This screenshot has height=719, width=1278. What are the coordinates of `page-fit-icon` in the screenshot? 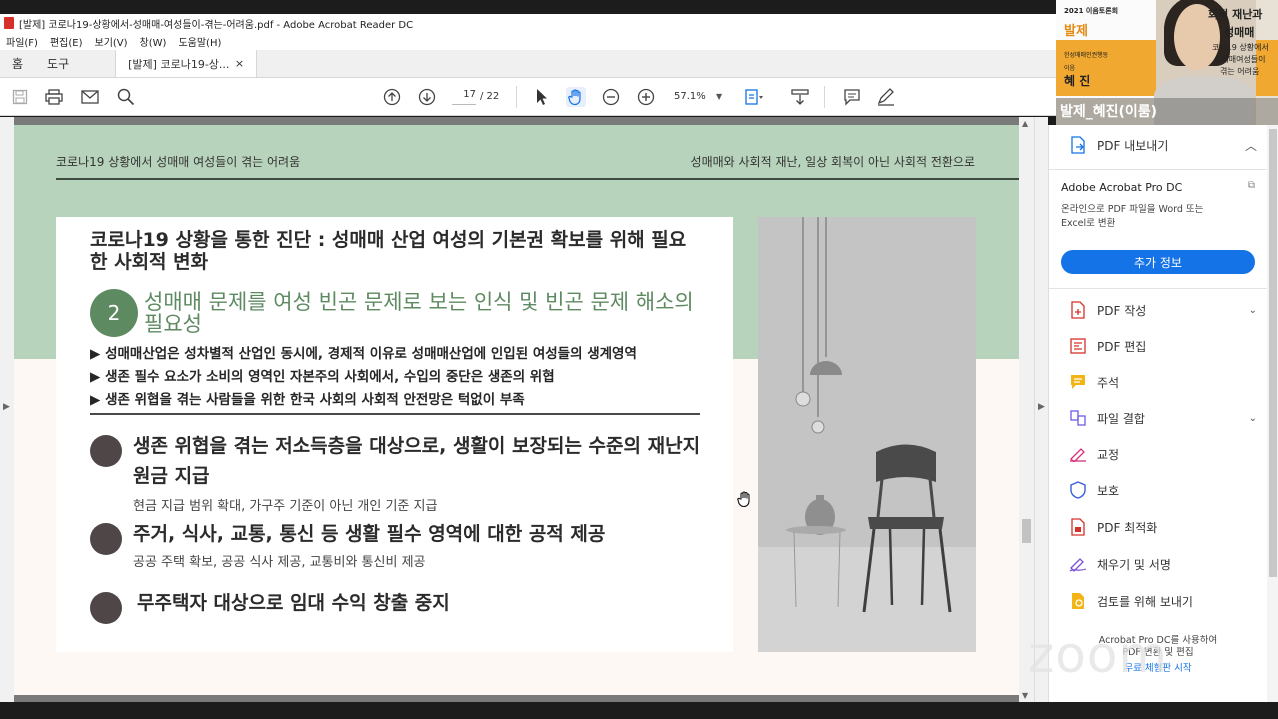 It's located at (754, 97).